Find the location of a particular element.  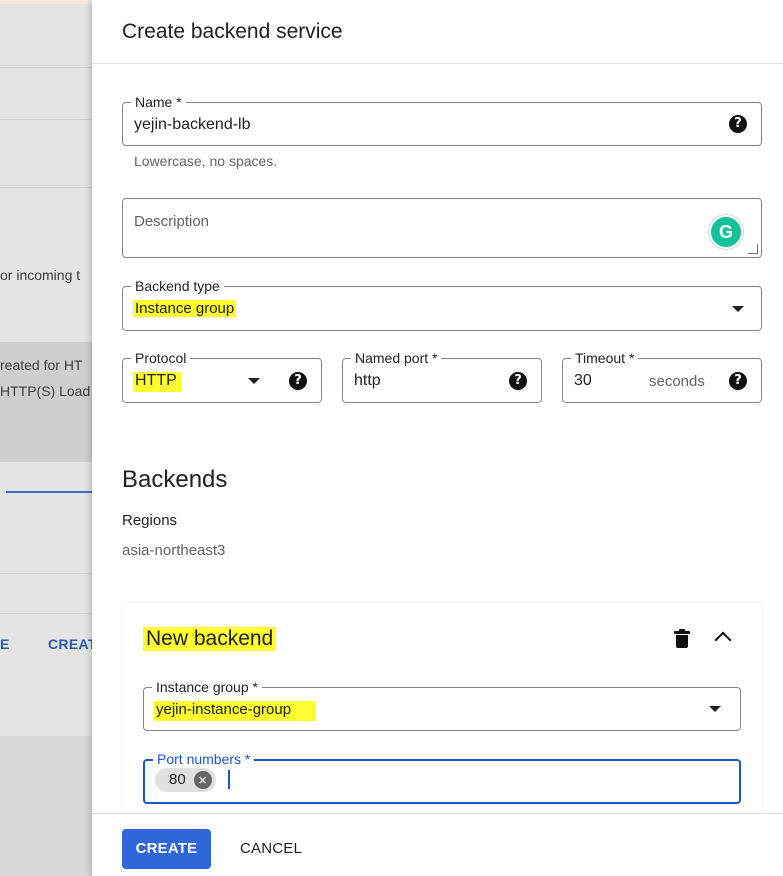

grammarly-icon is located at coordinates (726, 232).